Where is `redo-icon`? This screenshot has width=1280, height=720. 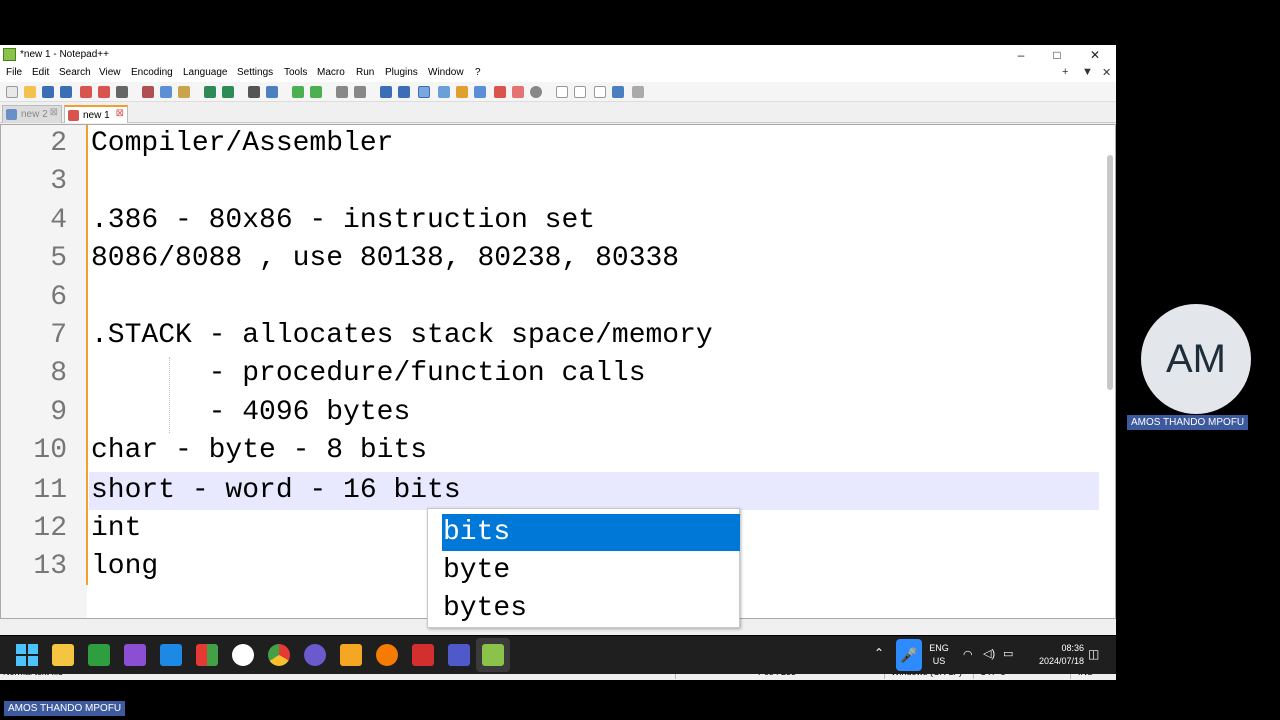 redo-icon is located at coordinates (228, 92).